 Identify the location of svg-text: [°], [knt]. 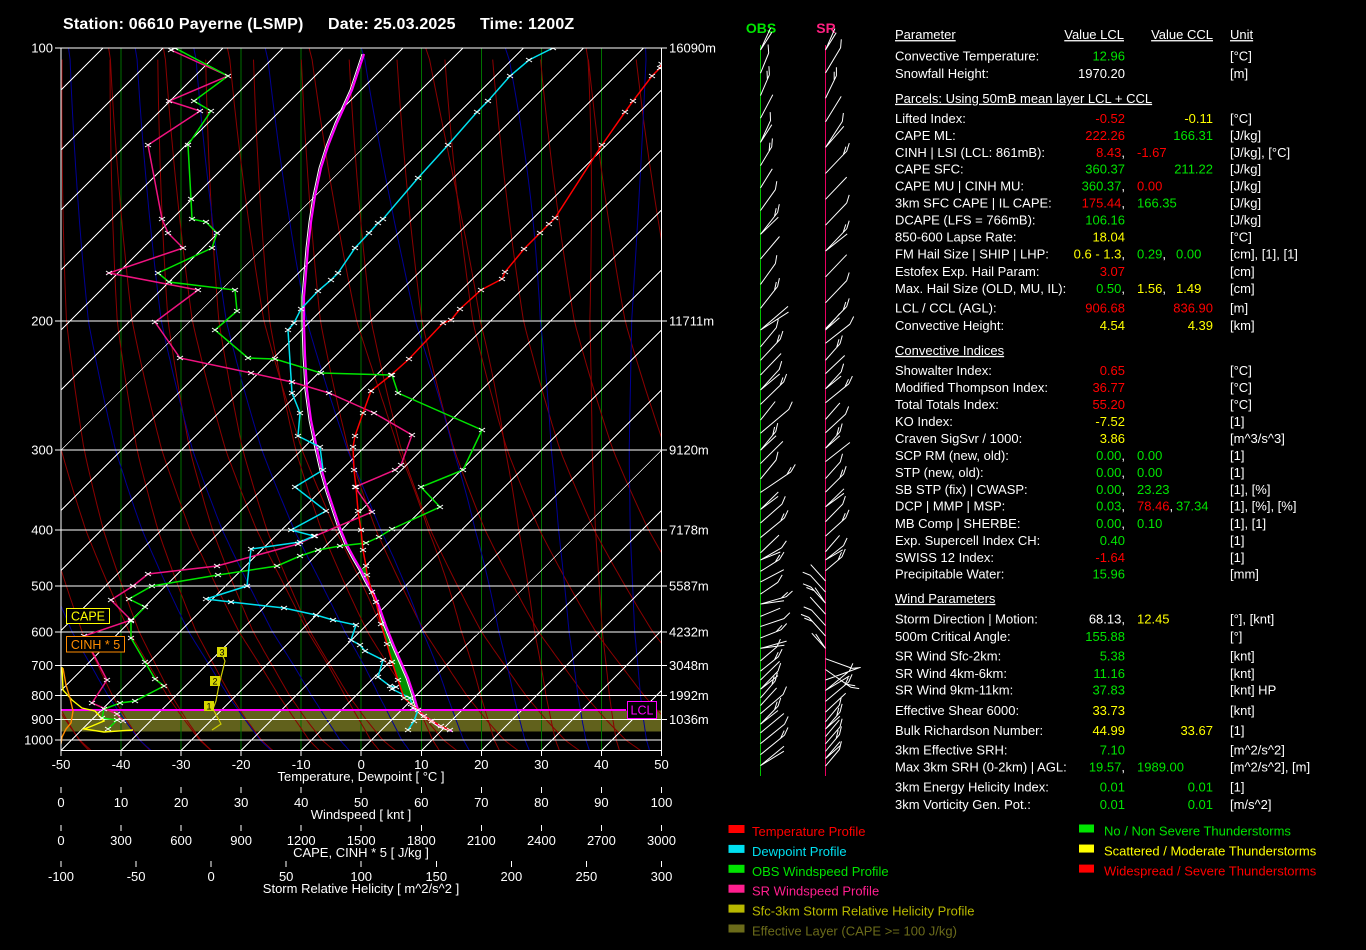
(1252, 619).